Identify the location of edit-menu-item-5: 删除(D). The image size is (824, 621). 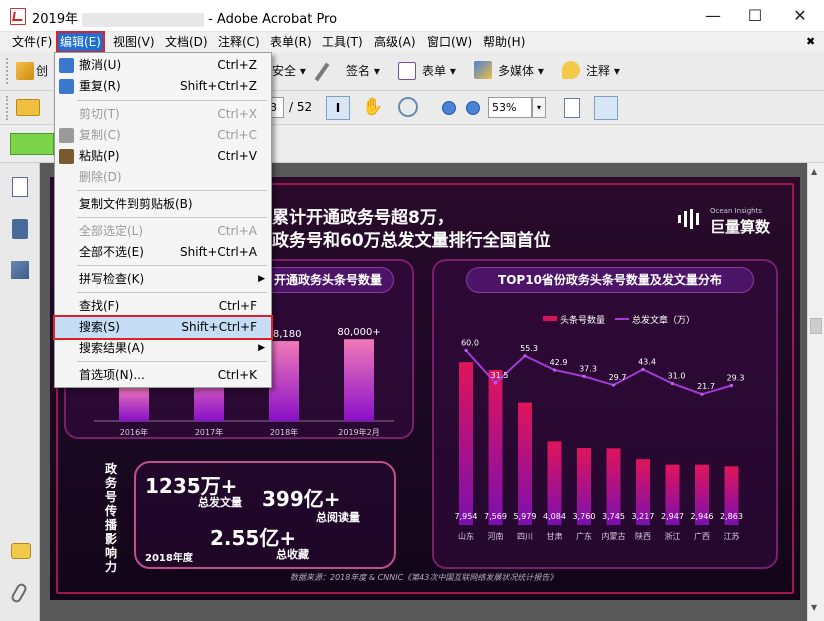
(163, 177).